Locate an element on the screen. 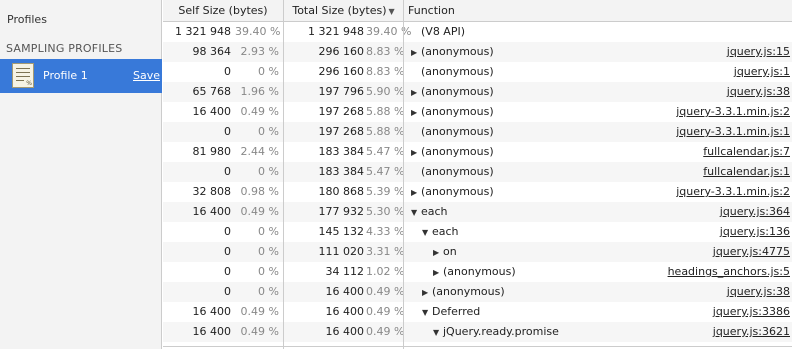 This screenshot has width=792, height=349. source-link: jquery.js:3621 is located at coordinates (751, 332).